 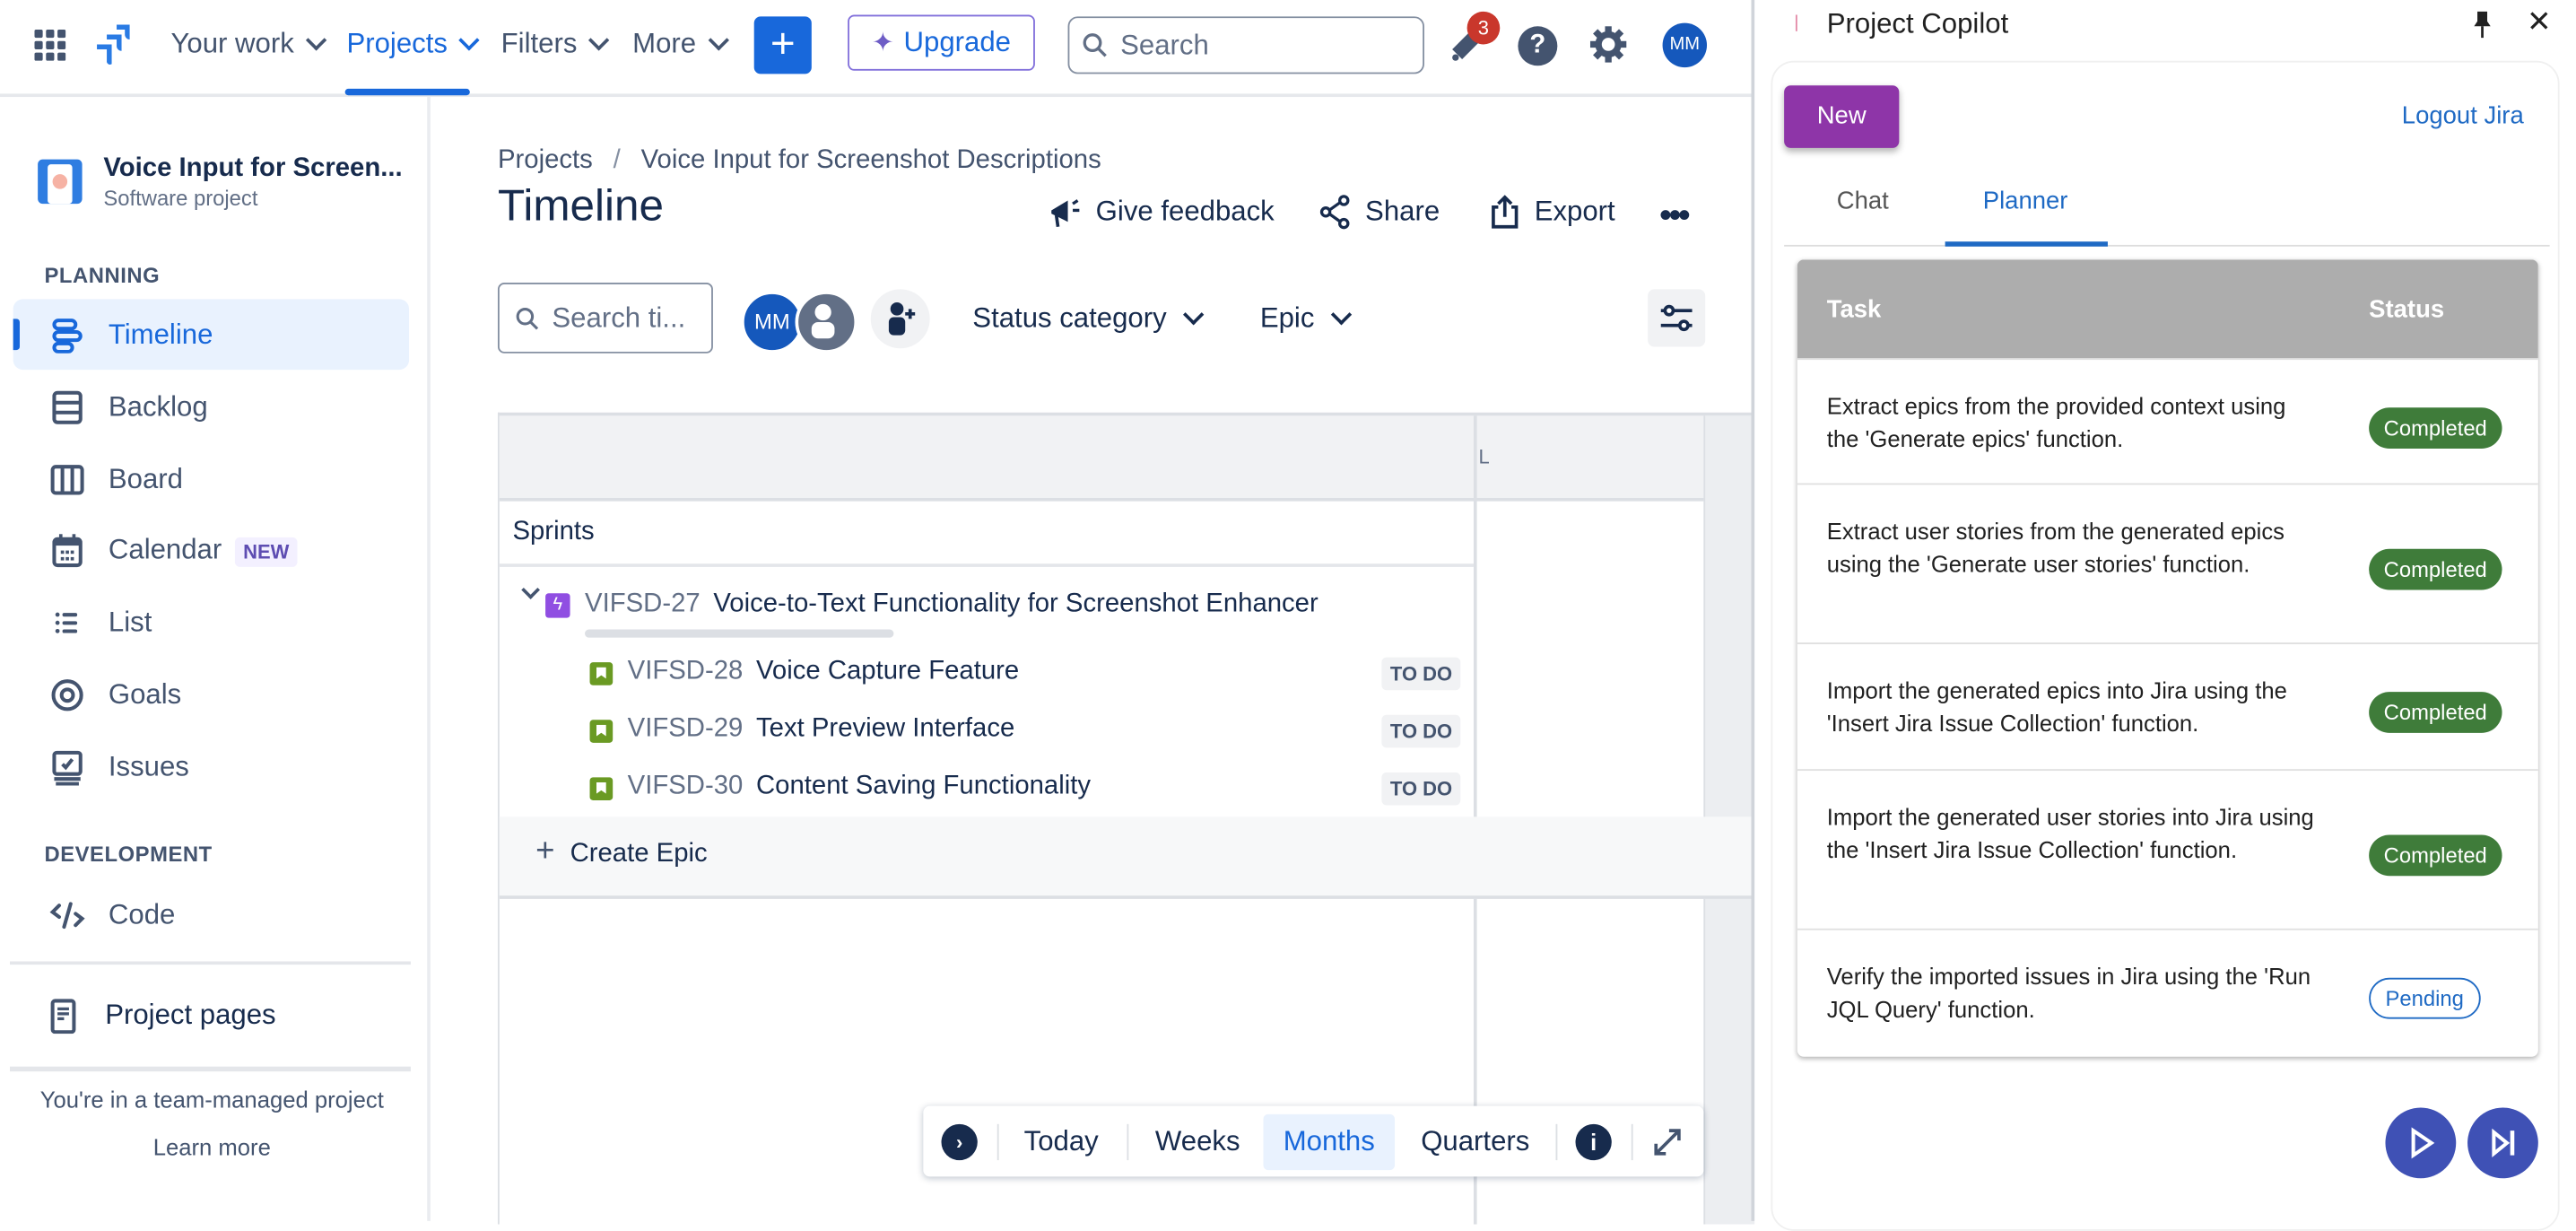 I want to click on sliders-icon, so click(x=1676, y=318).